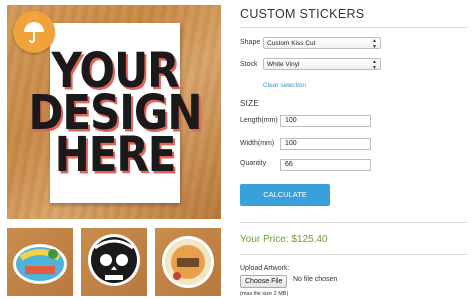  Describe the element at coordinates (325, 165) in the screenshot. I see `quantity-input: 66` at that location.